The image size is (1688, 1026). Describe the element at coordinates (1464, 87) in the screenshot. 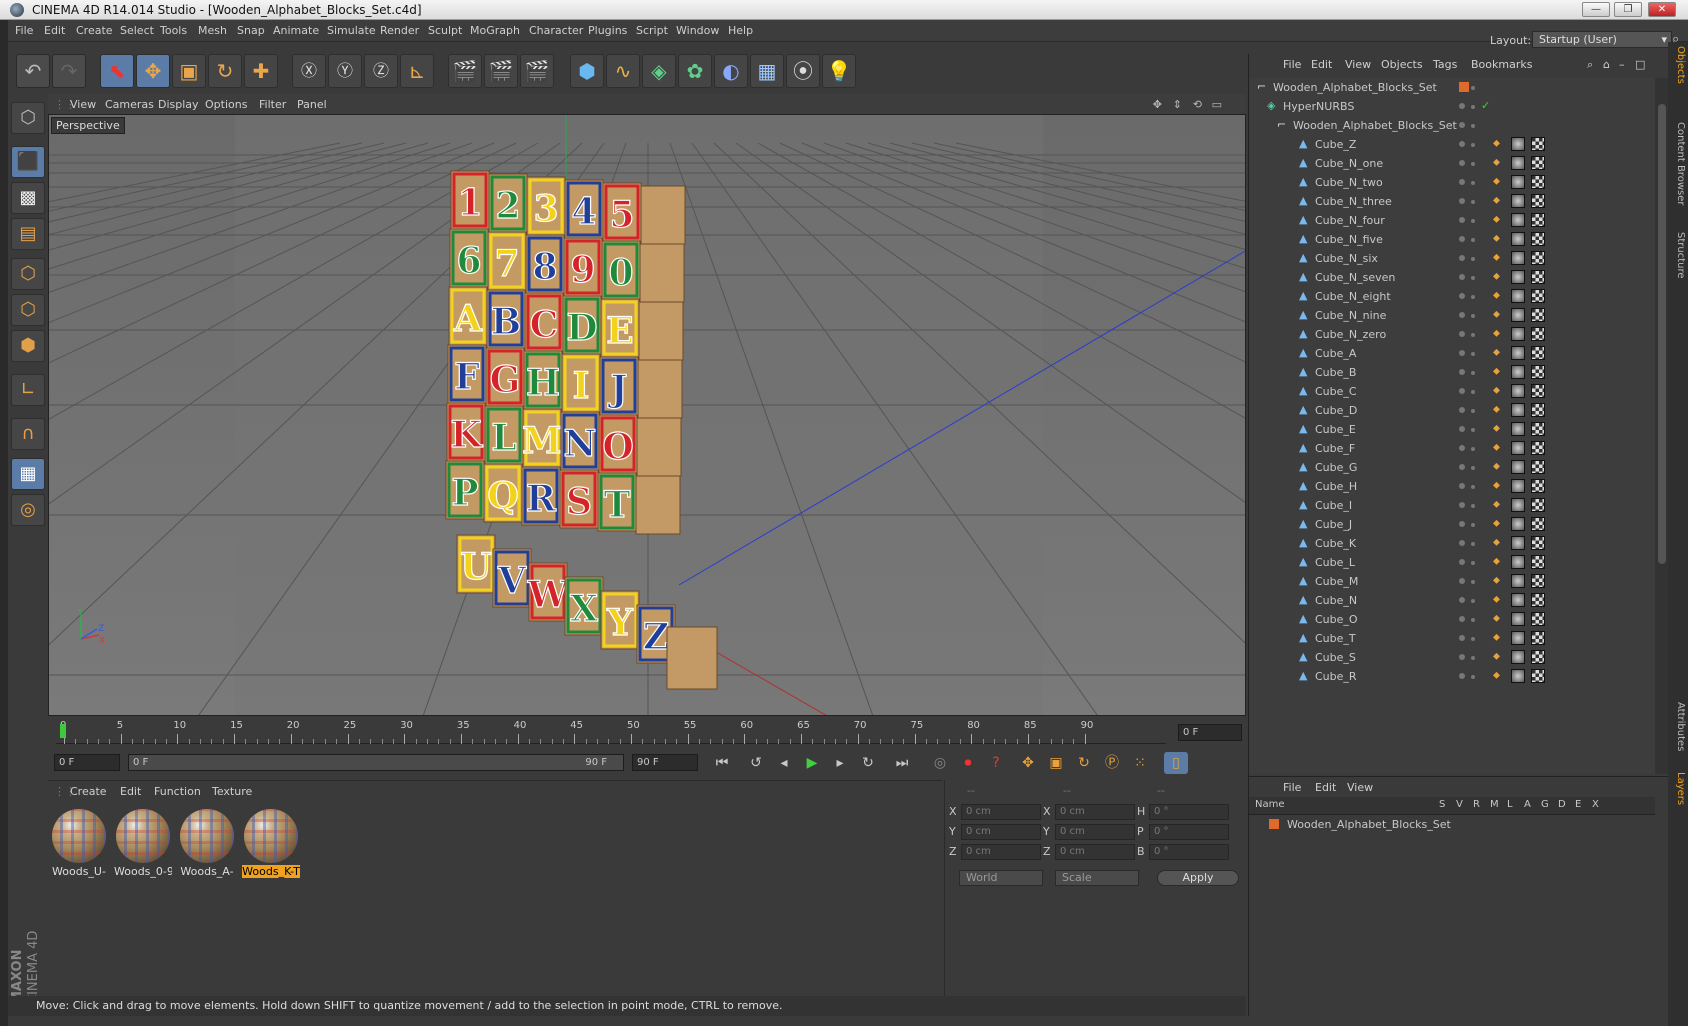

I see `layer-color-swatch` at that location.